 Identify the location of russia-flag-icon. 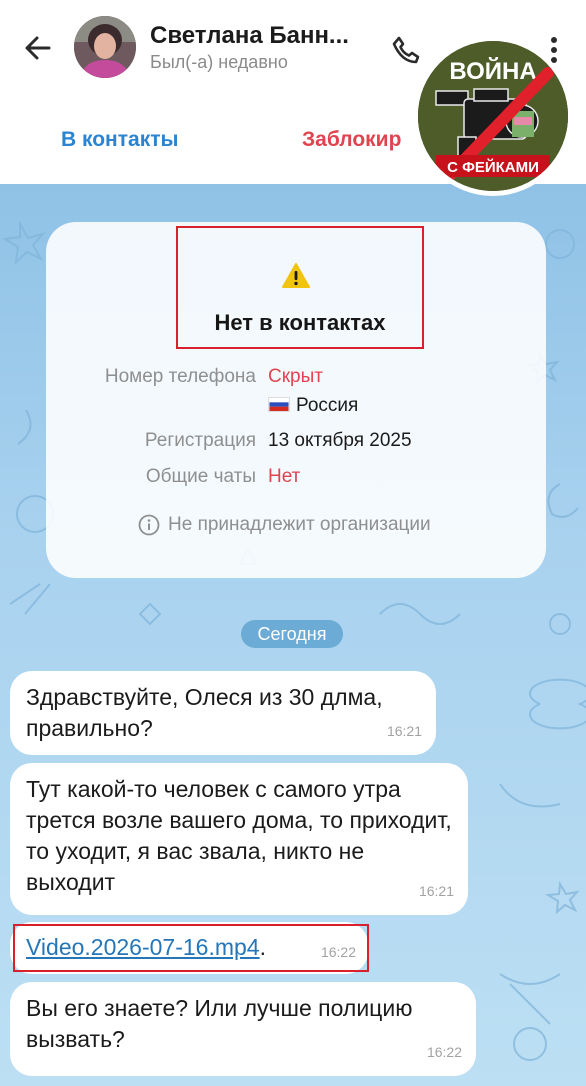
(279, 404).